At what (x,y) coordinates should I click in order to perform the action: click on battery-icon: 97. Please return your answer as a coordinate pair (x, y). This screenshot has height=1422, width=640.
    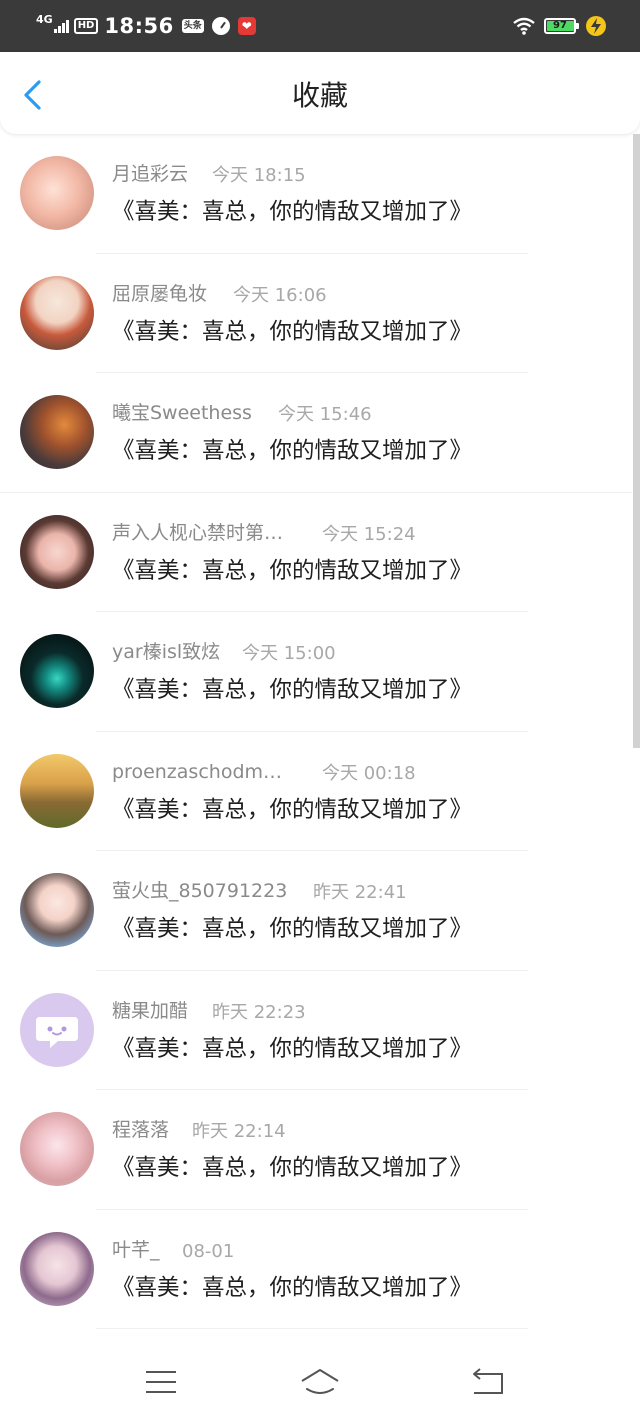
    Looking at the image, I should click on (561, 26).